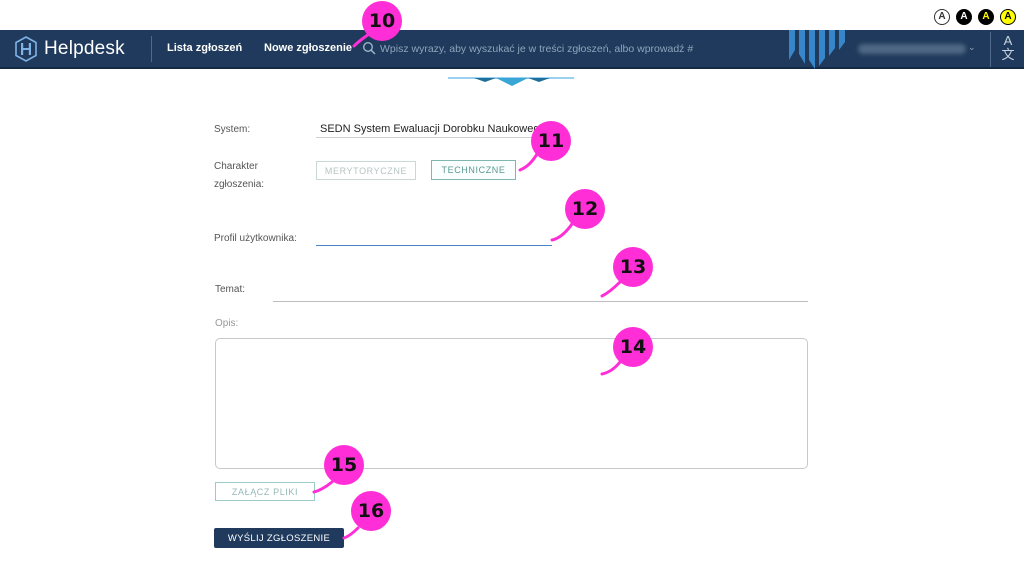 Image resolution: width=1024 pixels, height=566 pixels. Describe the element at coordinates (371, 511) in the screenshot. I see `annotation-marker-16: 16` at that location.